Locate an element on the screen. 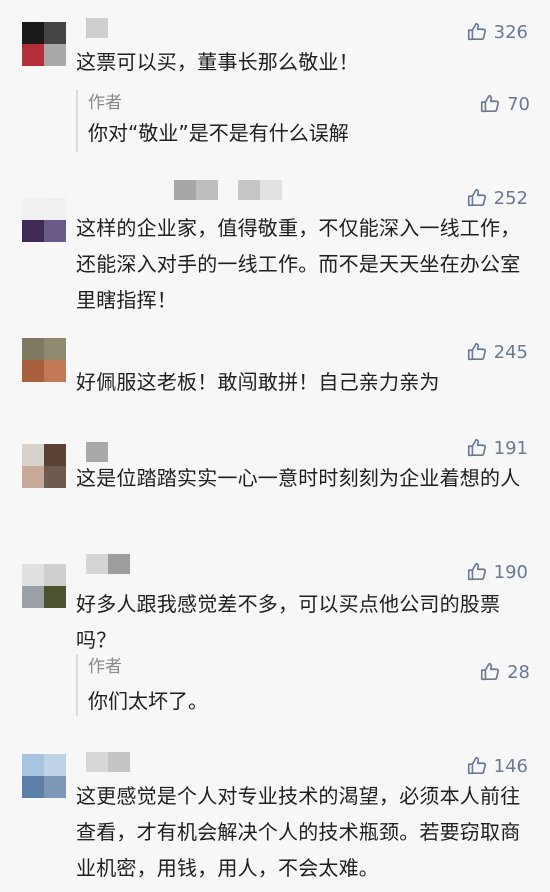 This screenshot has width=550, height=892. like-button: 190 is located at coordinates (497, 572).